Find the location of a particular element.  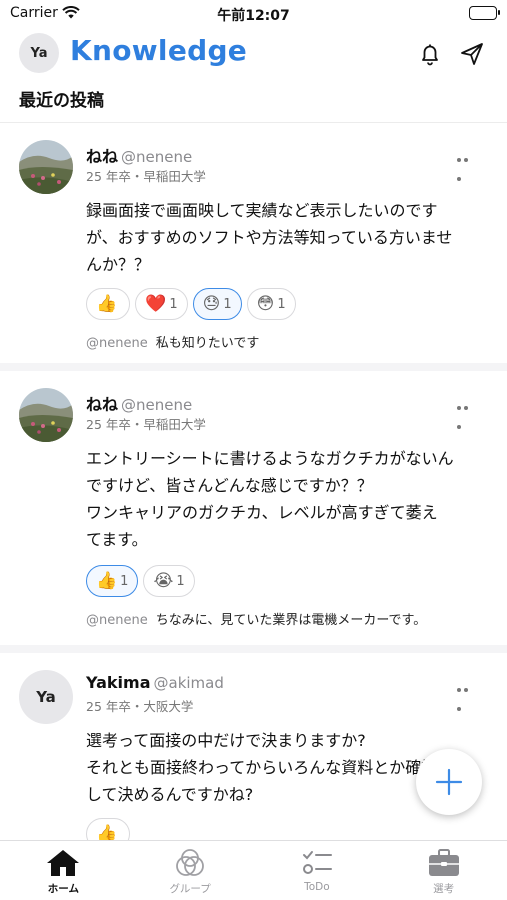

post-author: Yakima @akimad is located at coordinates (155, 682).